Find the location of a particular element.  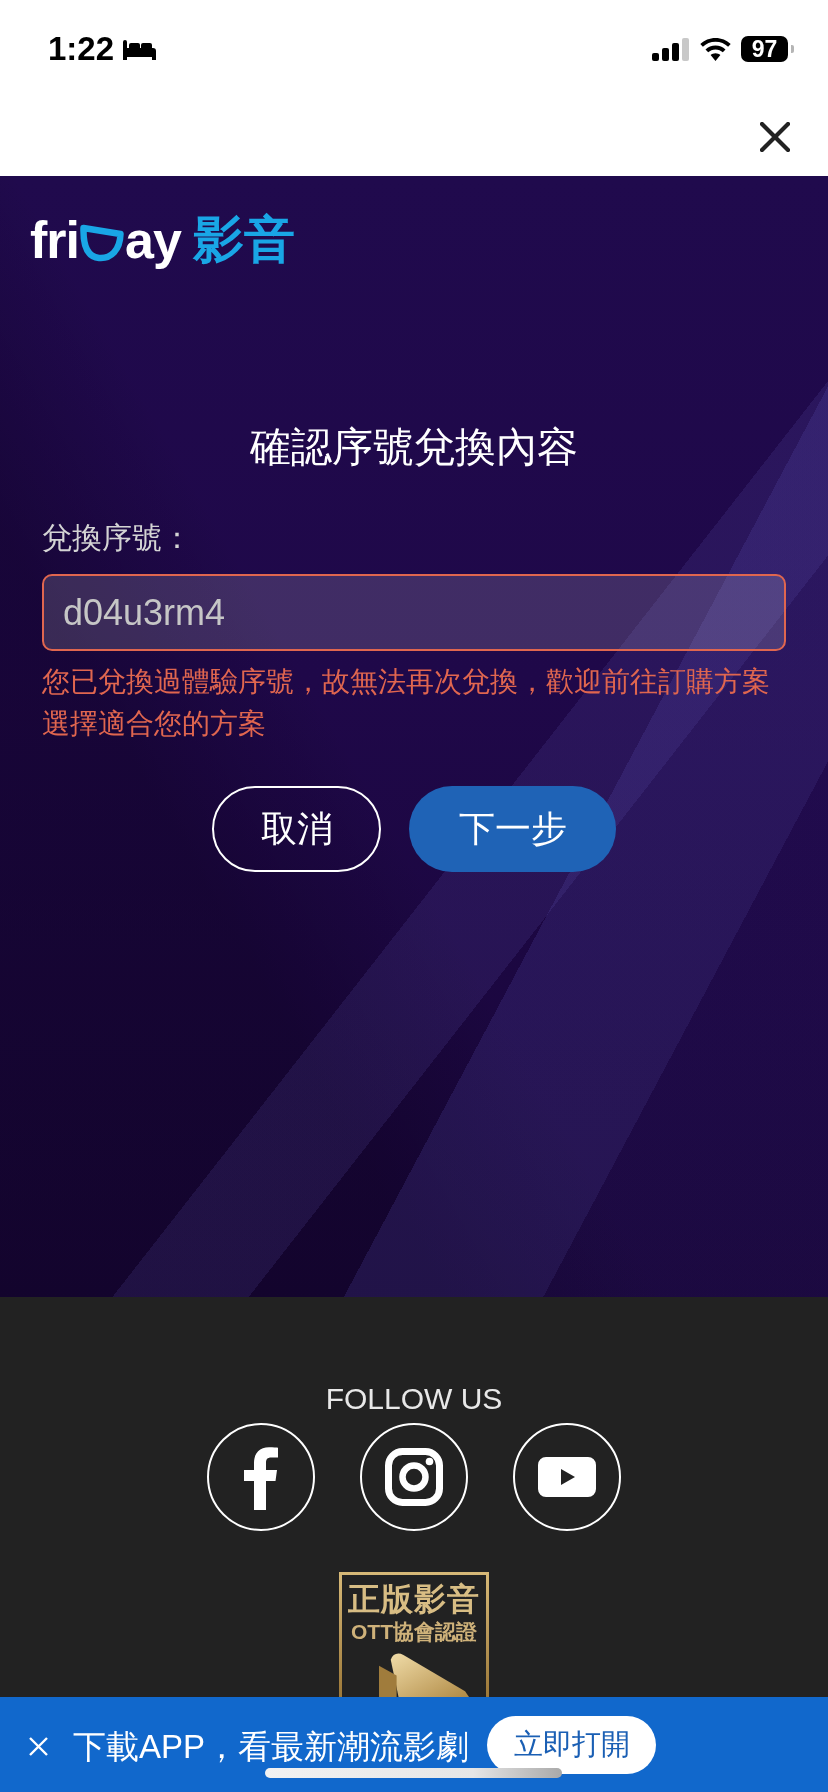

instagram-link is located at coordinates (414, 1477).